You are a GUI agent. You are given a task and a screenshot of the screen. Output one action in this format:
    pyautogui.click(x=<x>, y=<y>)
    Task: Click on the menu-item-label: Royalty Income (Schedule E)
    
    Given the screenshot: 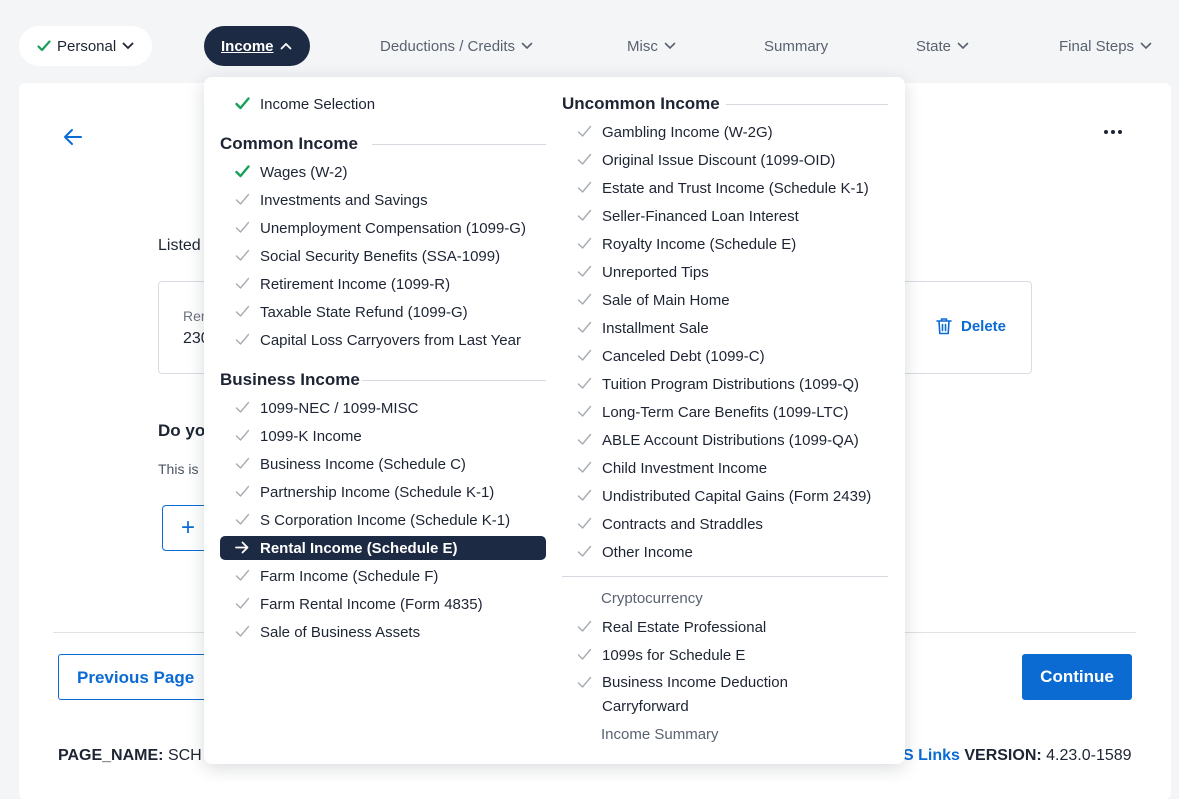 What is the action you would take?
    pyautogui.click(x=699, y=244)
    